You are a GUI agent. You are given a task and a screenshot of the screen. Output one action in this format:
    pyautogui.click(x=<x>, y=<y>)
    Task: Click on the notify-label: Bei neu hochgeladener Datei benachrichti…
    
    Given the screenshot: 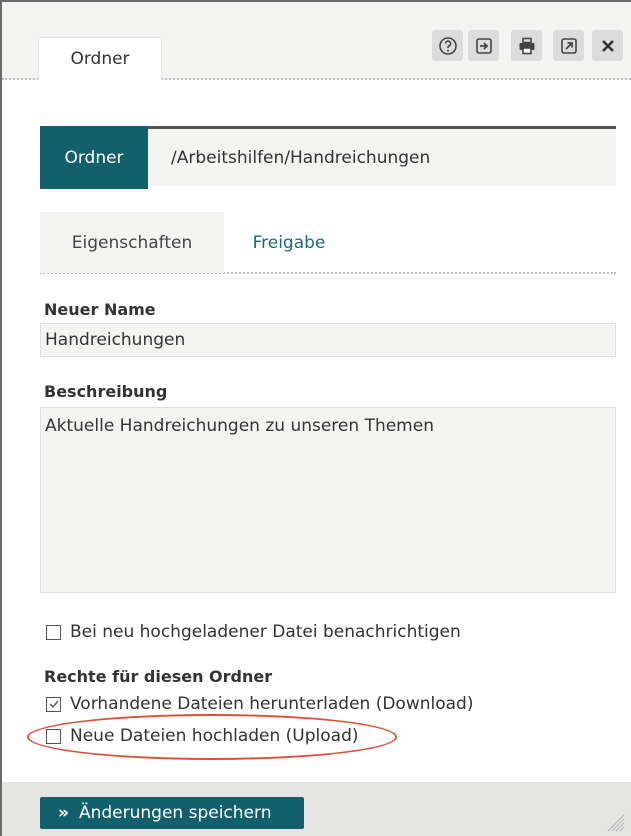 What is the action you would take?
    pyautogui.click(x=265, y=632)
    